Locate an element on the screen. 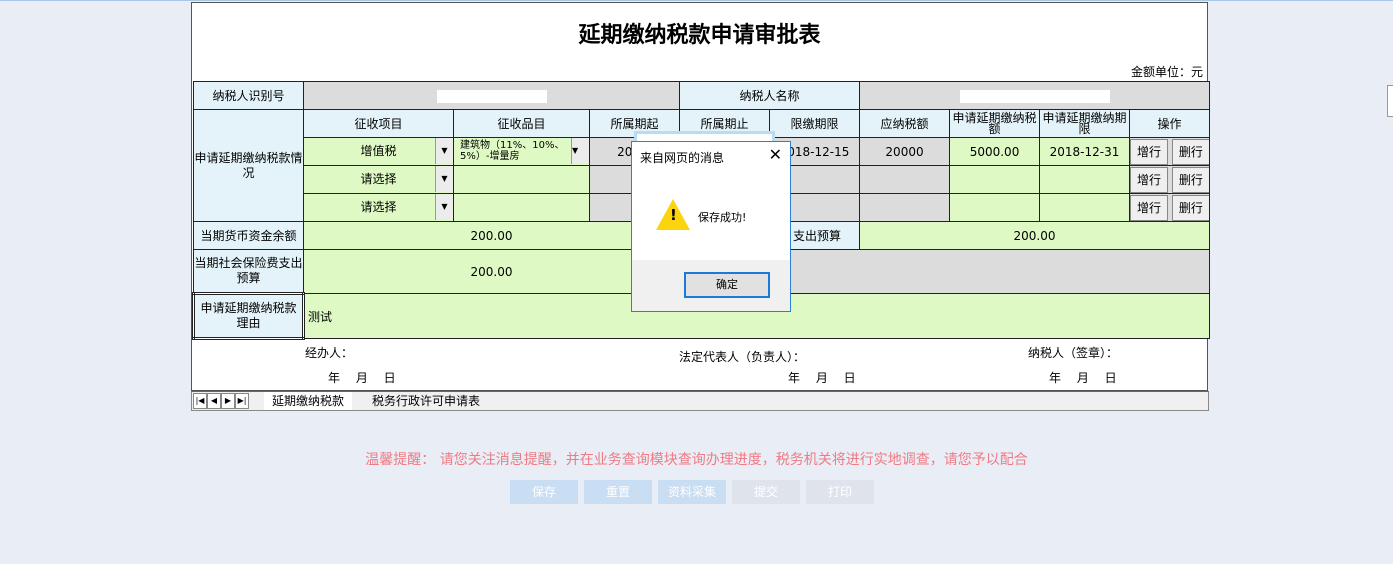  handler-label: 经办人： is located at coordinates (329, 353).